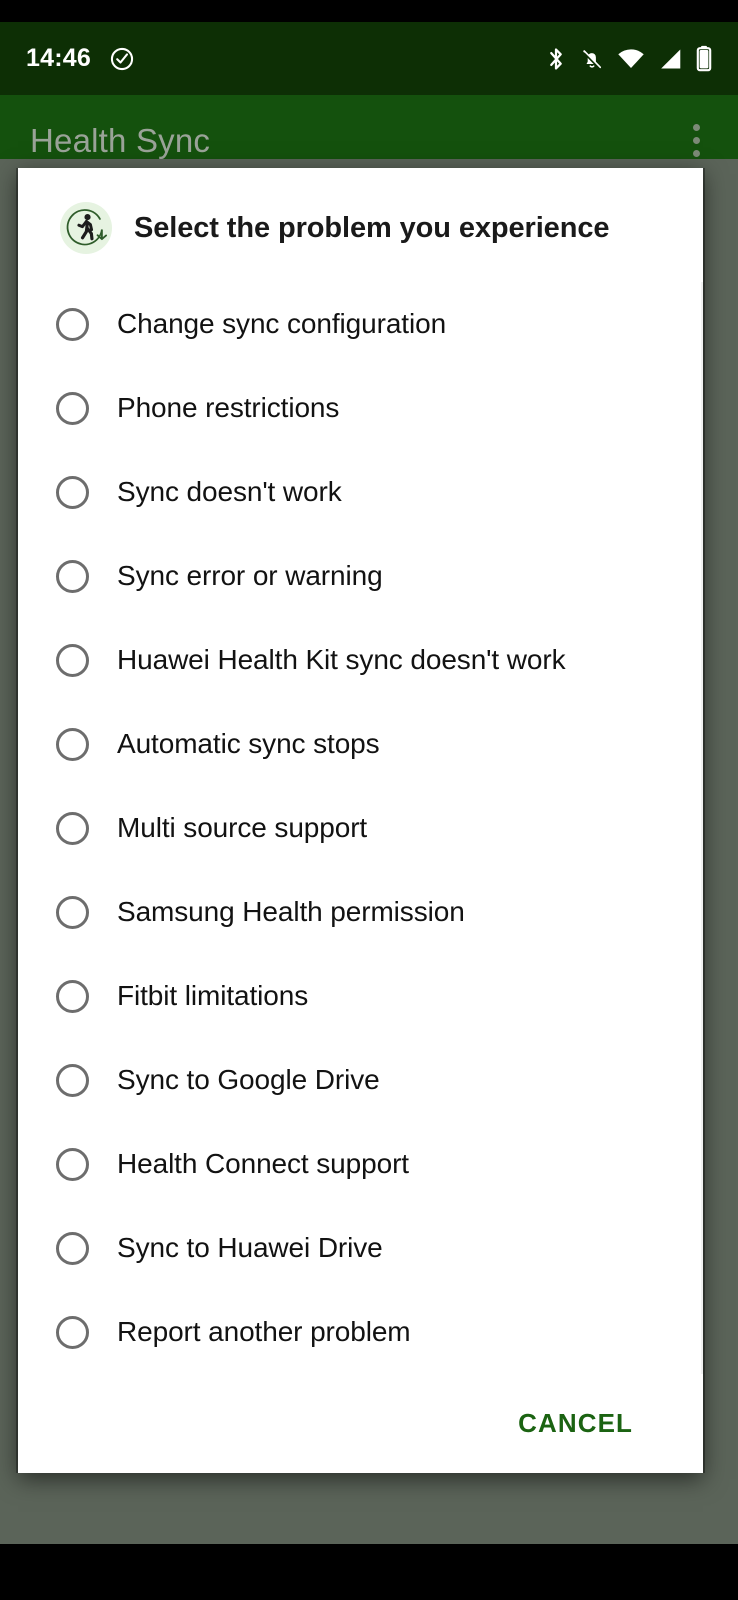 This screenshot has height=1600, width=738. What do you see at coordinates (369, 1572) in the screenshot?
I see `bottom-bezel` at bounding box center [369, 1572].